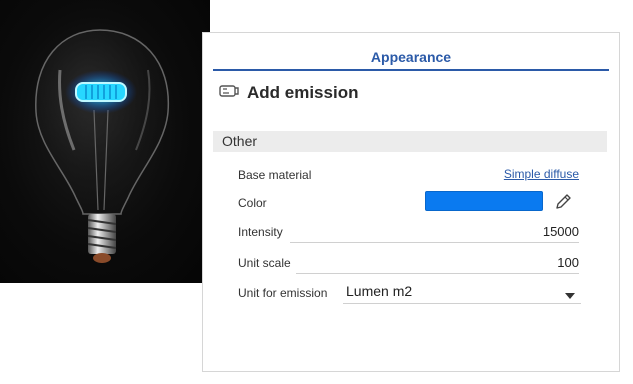 Image resolution: width=633 pixels, height=384 pixels. I want to click on unit-for-emission-label: Unit for emission, so click(283, 293).